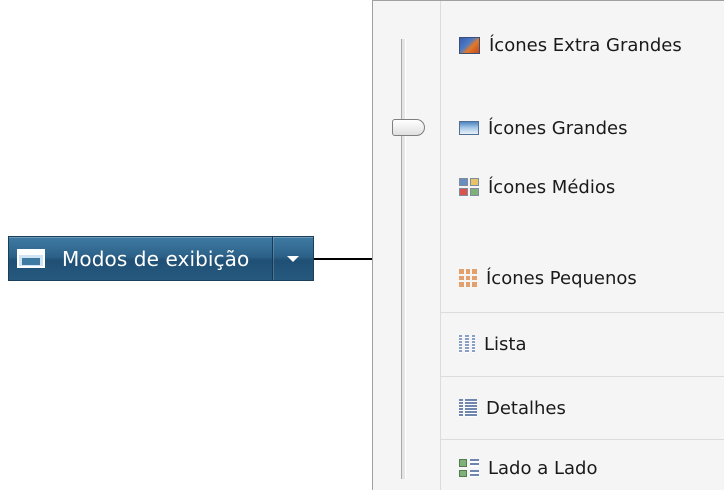  What do you see at coordinates (585, 45) in the screenshot?
I see `menu-item-label: Ícones Extra Grandes` at bounding box center [585, 45].